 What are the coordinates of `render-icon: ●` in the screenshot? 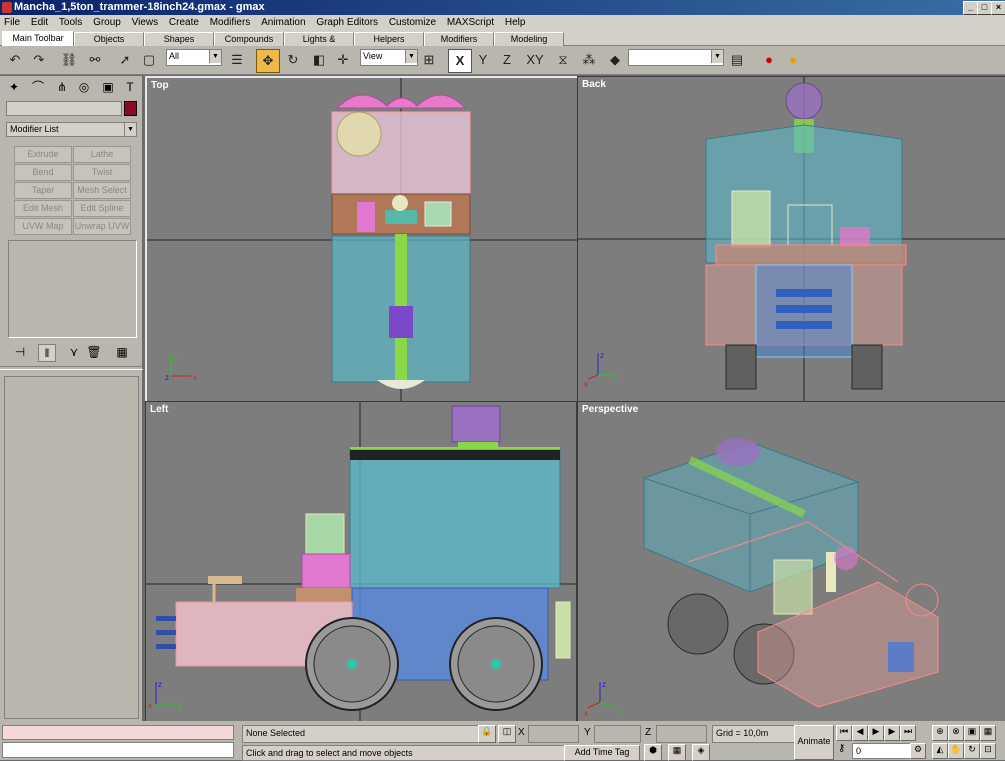 It's located at (769, 60).